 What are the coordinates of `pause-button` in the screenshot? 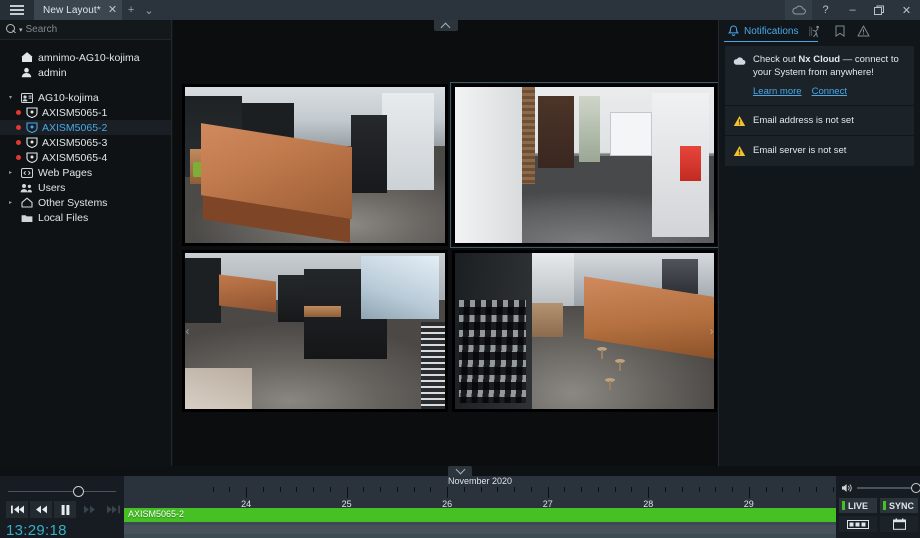 It's located at (65, 509).